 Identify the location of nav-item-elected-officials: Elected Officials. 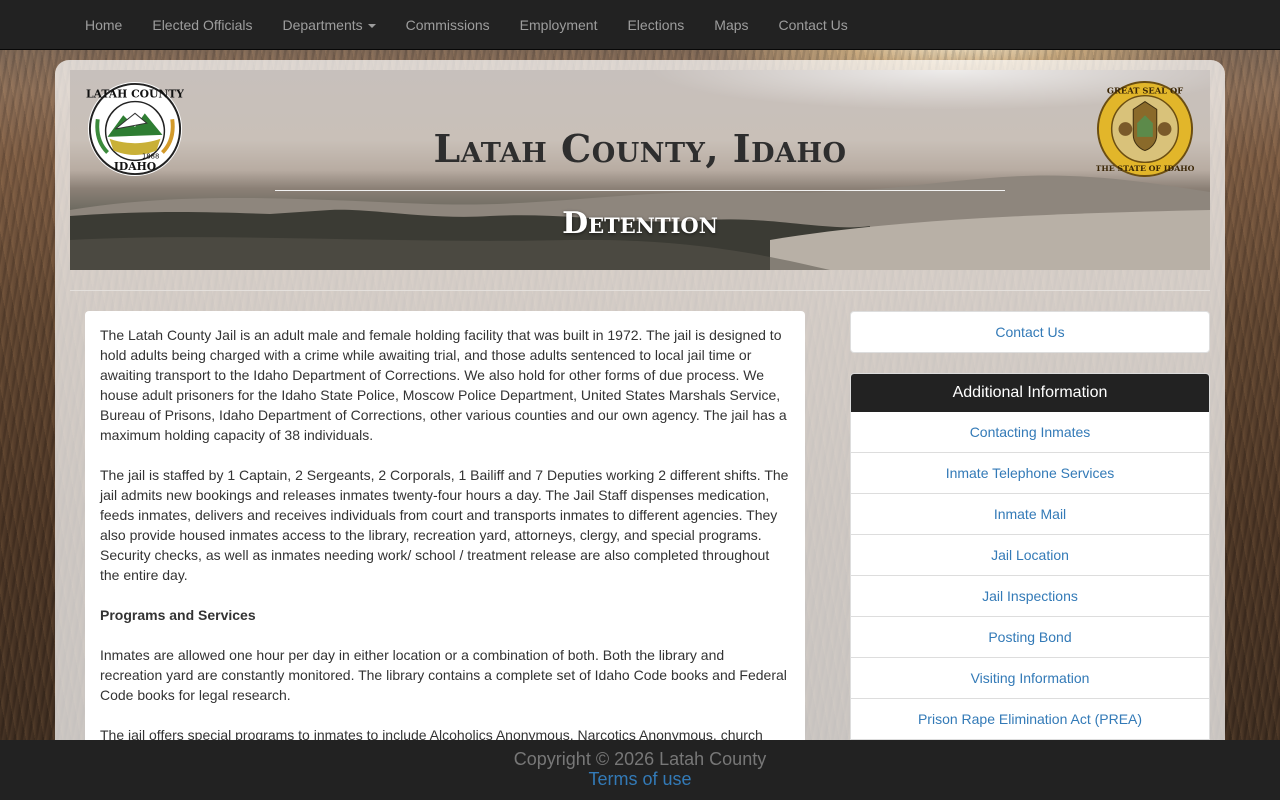
(202, 25).